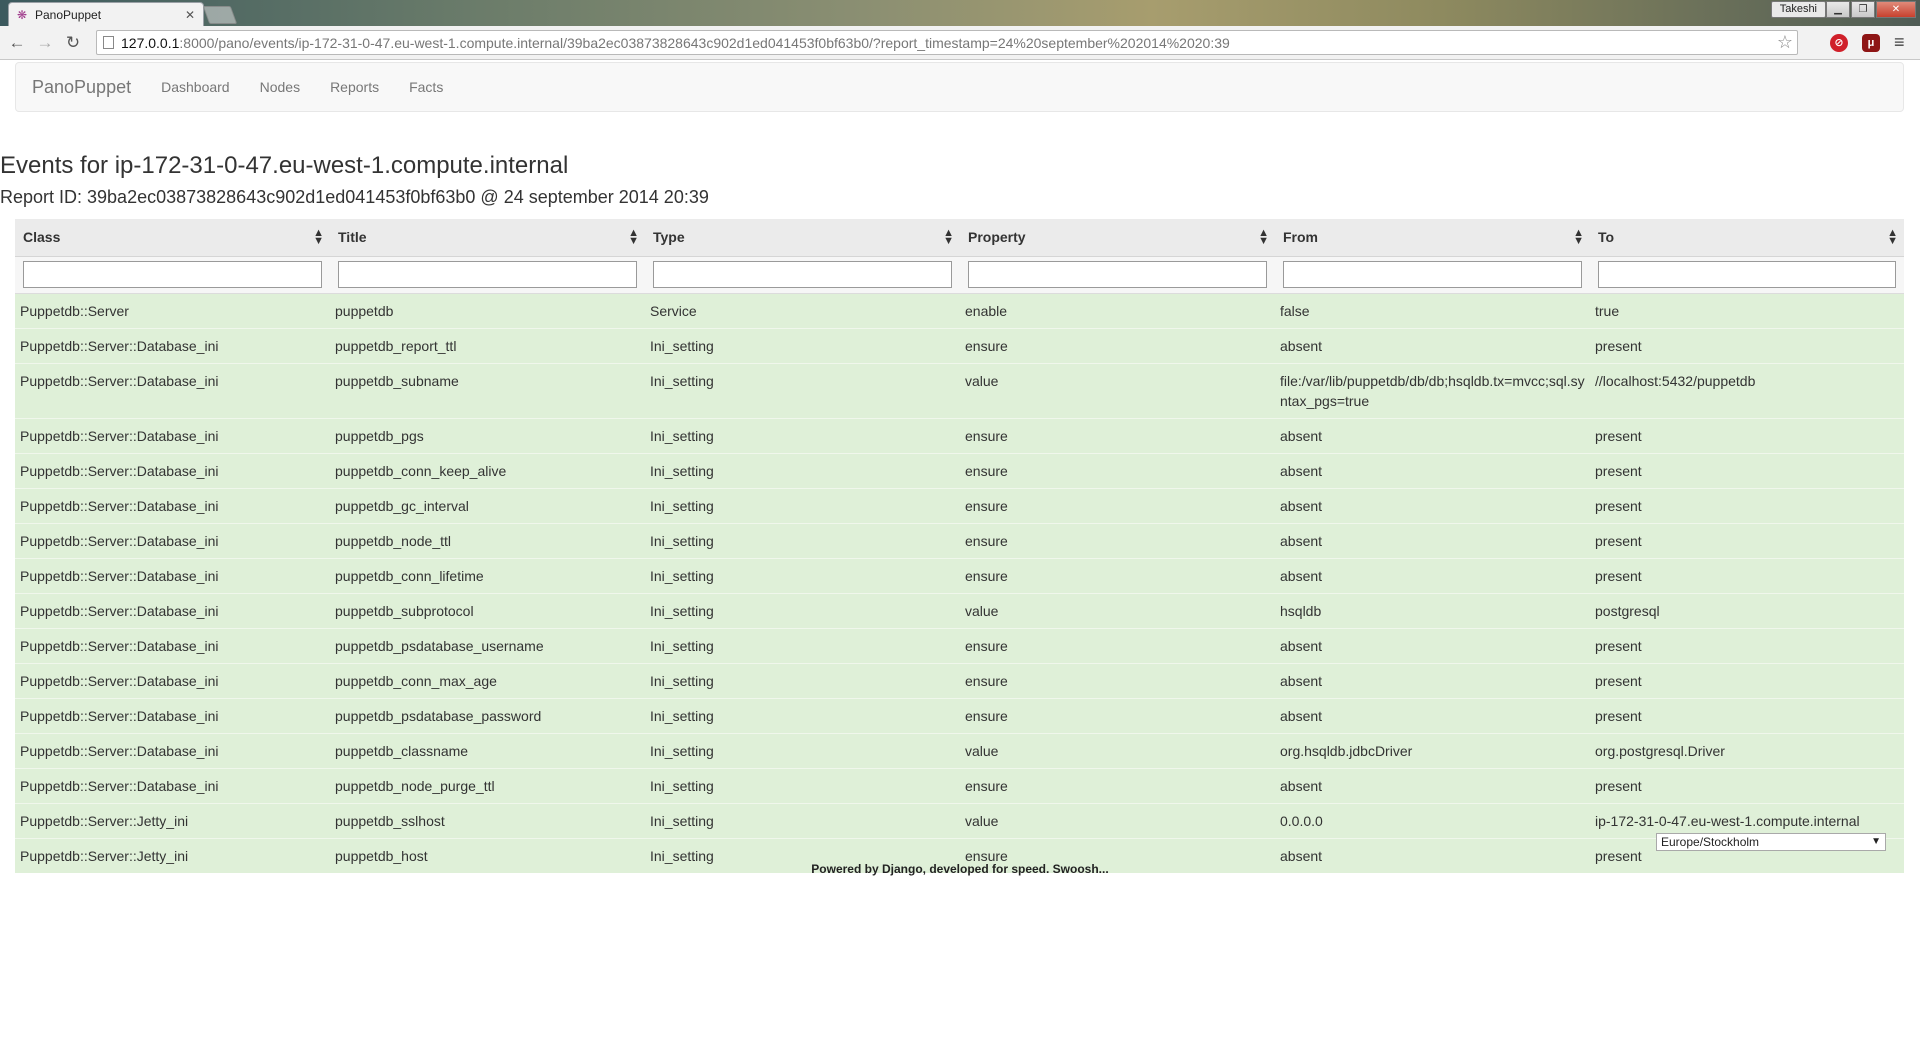 Image resolution: width=1920 pixels, height=1040 pixels. Describe the element at coordinates (1117, 274) in the screenshot. I see `filter-input-property` at that location.